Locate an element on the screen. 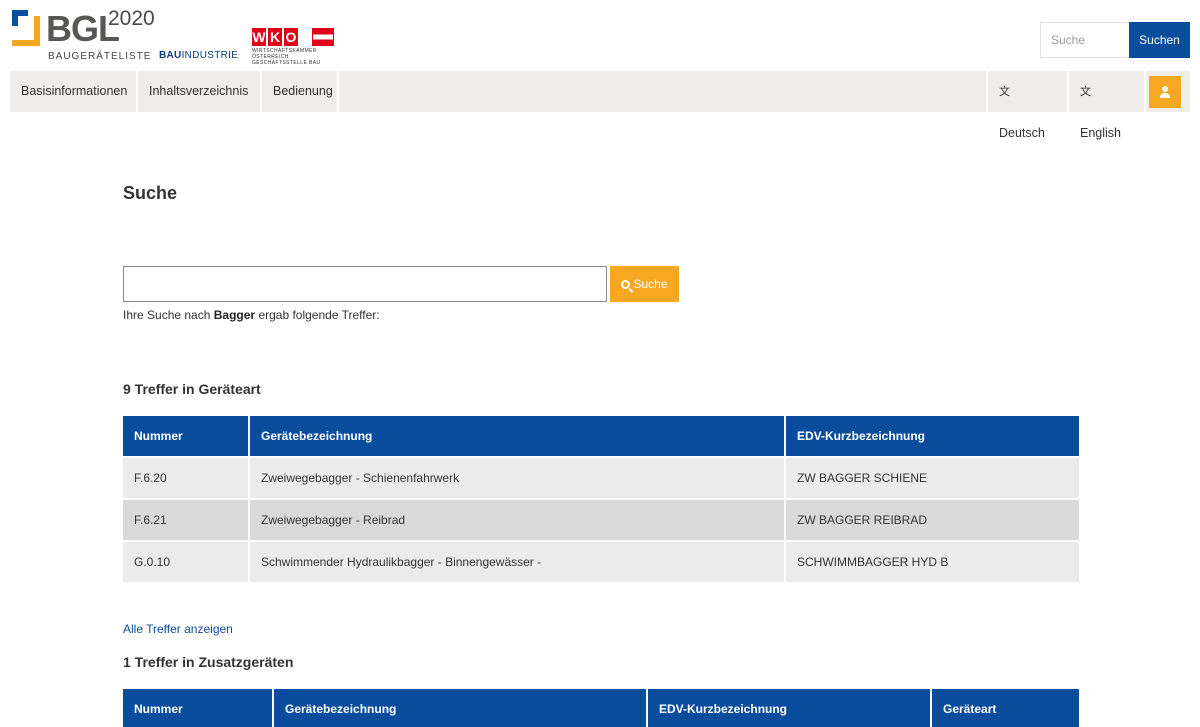 The image size is (1200, 727). search-button-label: Suche is located at coordinates (650, 284).